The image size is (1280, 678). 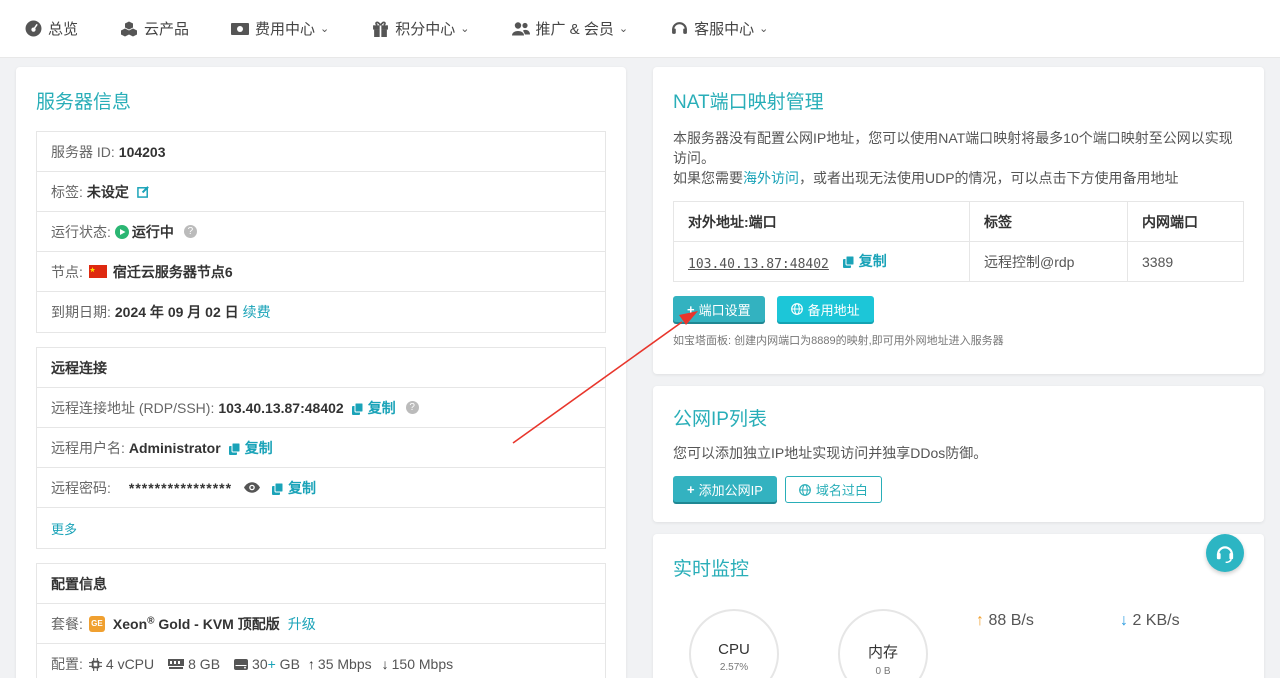 I want to click on dashboard-icon, so click(x=33, y=29).